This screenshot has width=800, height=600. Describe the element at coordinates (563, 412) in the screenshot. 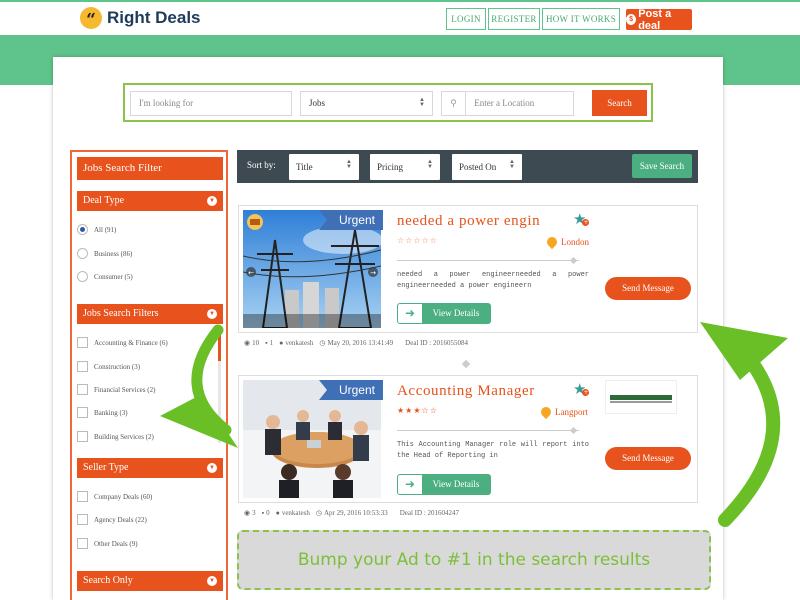

I see `listing-location: Langport` at that location.